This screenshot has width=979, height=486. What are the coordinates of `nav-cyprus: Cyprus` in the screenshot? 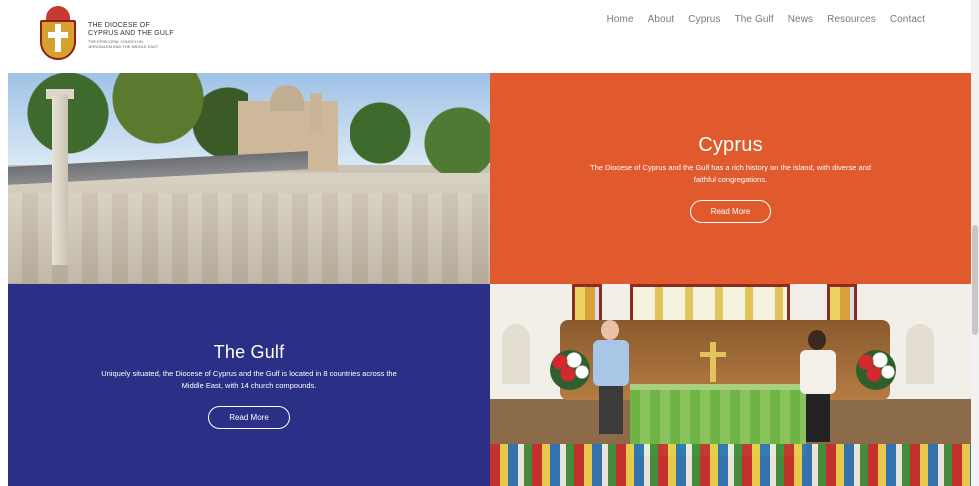 It's located at (704, 19).